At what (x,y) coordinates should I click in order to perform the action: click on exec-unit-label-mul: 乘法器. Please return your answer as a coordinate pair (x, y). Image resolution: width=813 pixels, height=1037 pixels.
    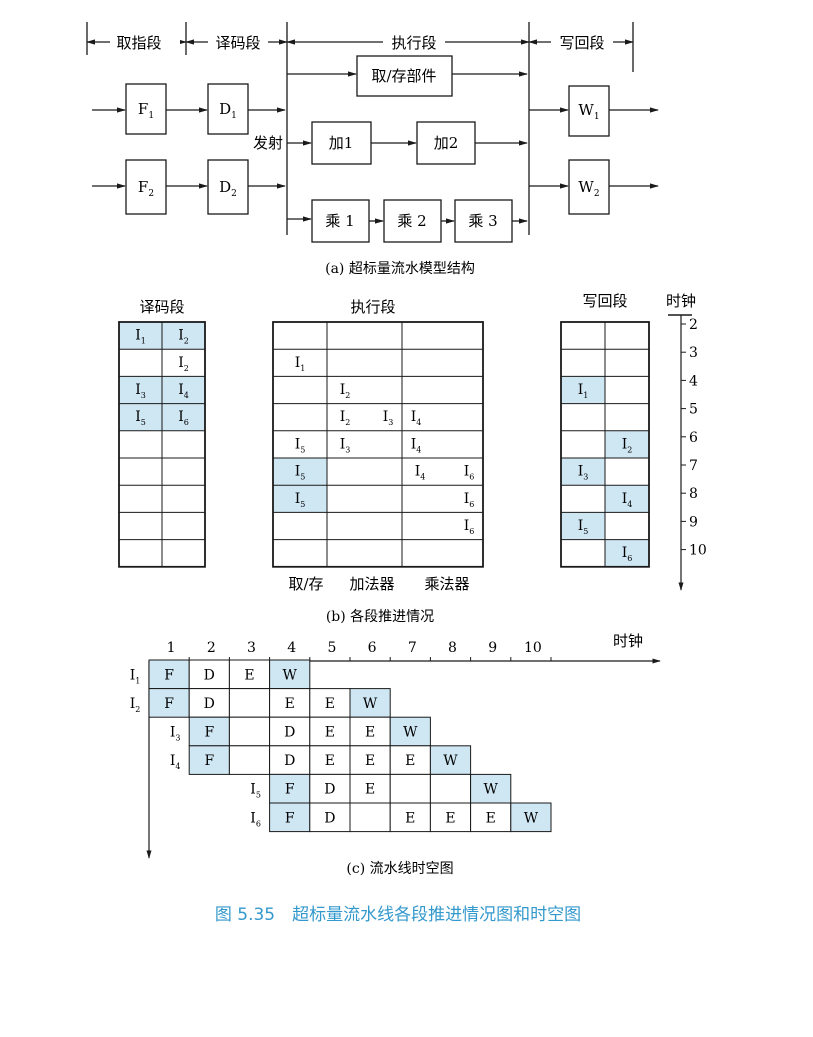
    Looking at the image, I should click on (446, 584).